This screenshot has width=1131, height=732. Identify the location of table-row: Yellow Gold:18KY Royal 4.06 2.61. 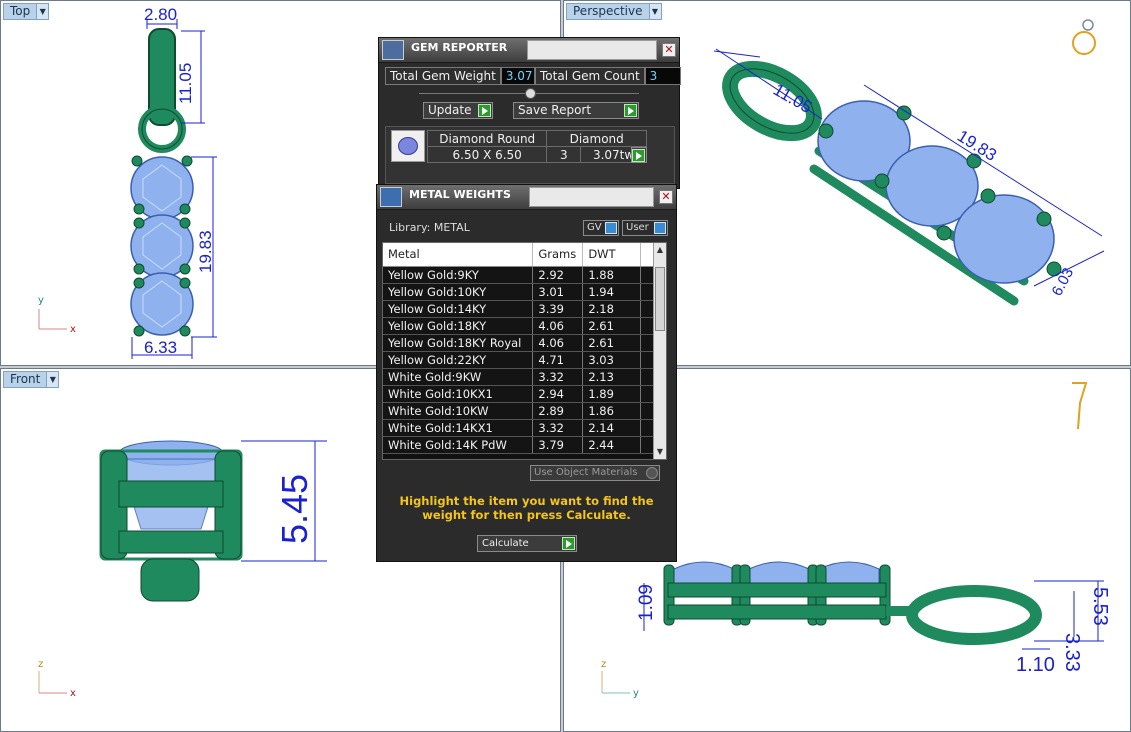
(519, 343).